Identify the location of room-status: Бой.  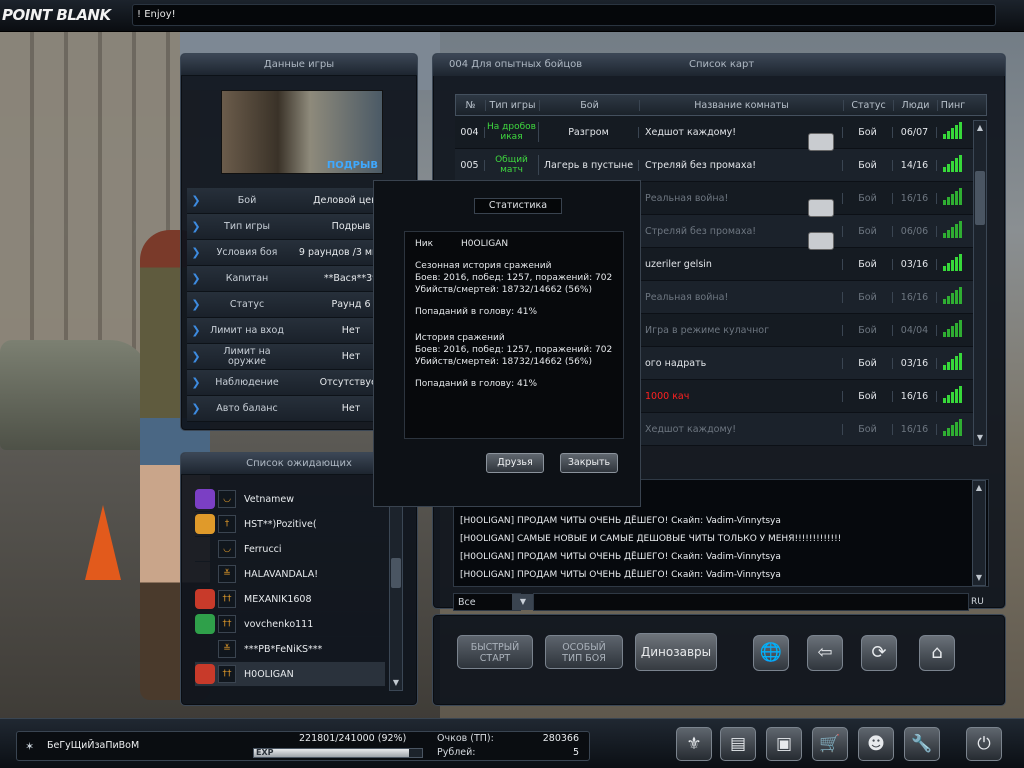
(868, 264).